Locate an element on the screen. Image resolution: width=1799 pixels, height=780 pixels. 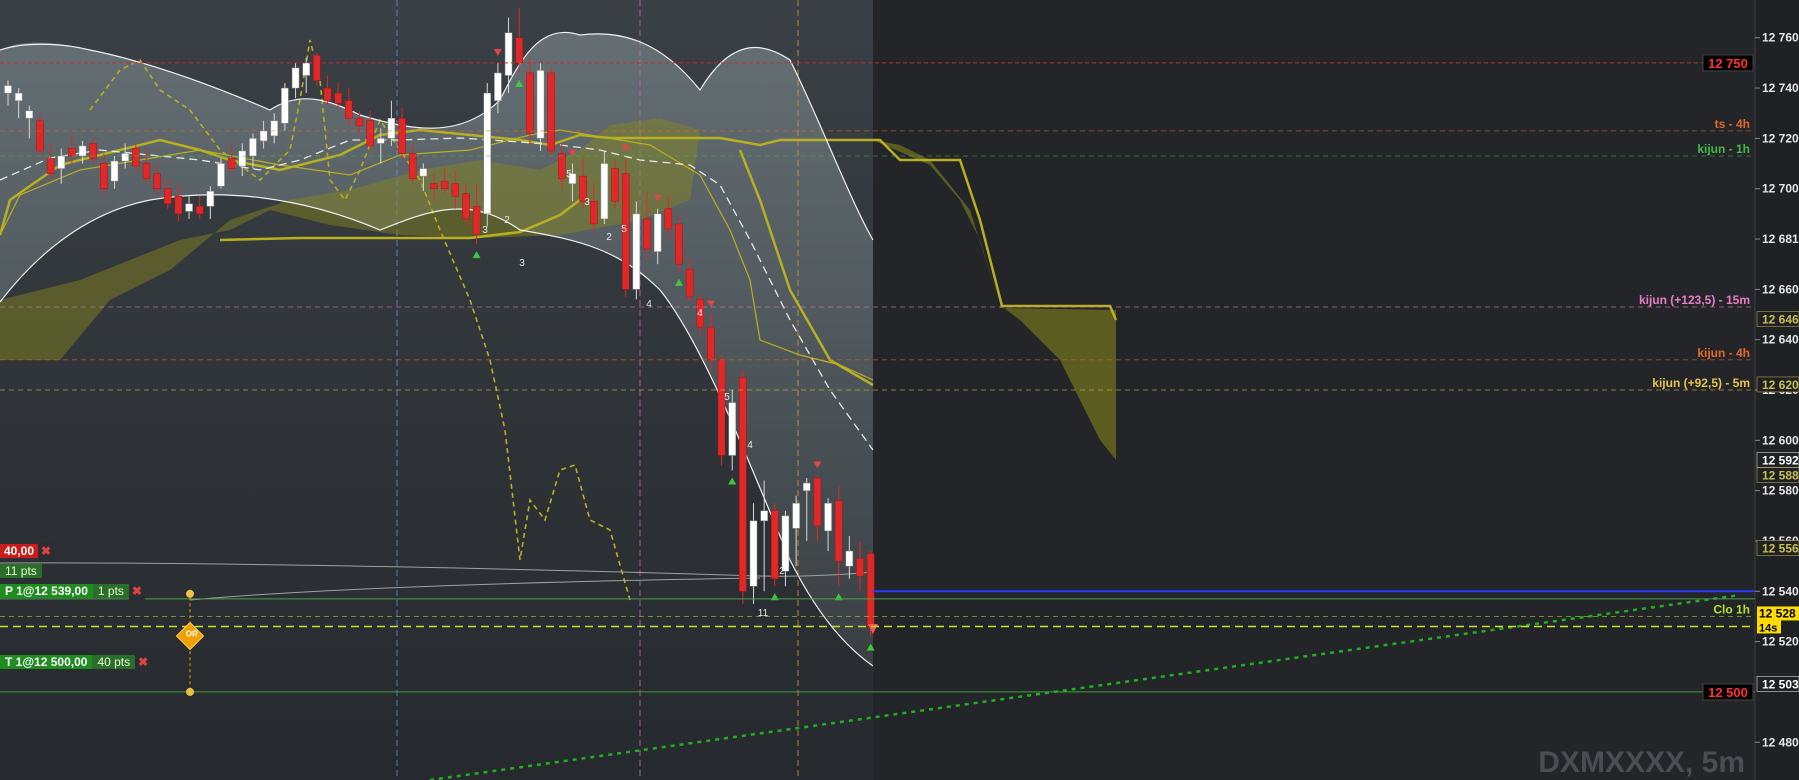
axis-tick-label: 12 520 is located at coordinates (1780, 642).